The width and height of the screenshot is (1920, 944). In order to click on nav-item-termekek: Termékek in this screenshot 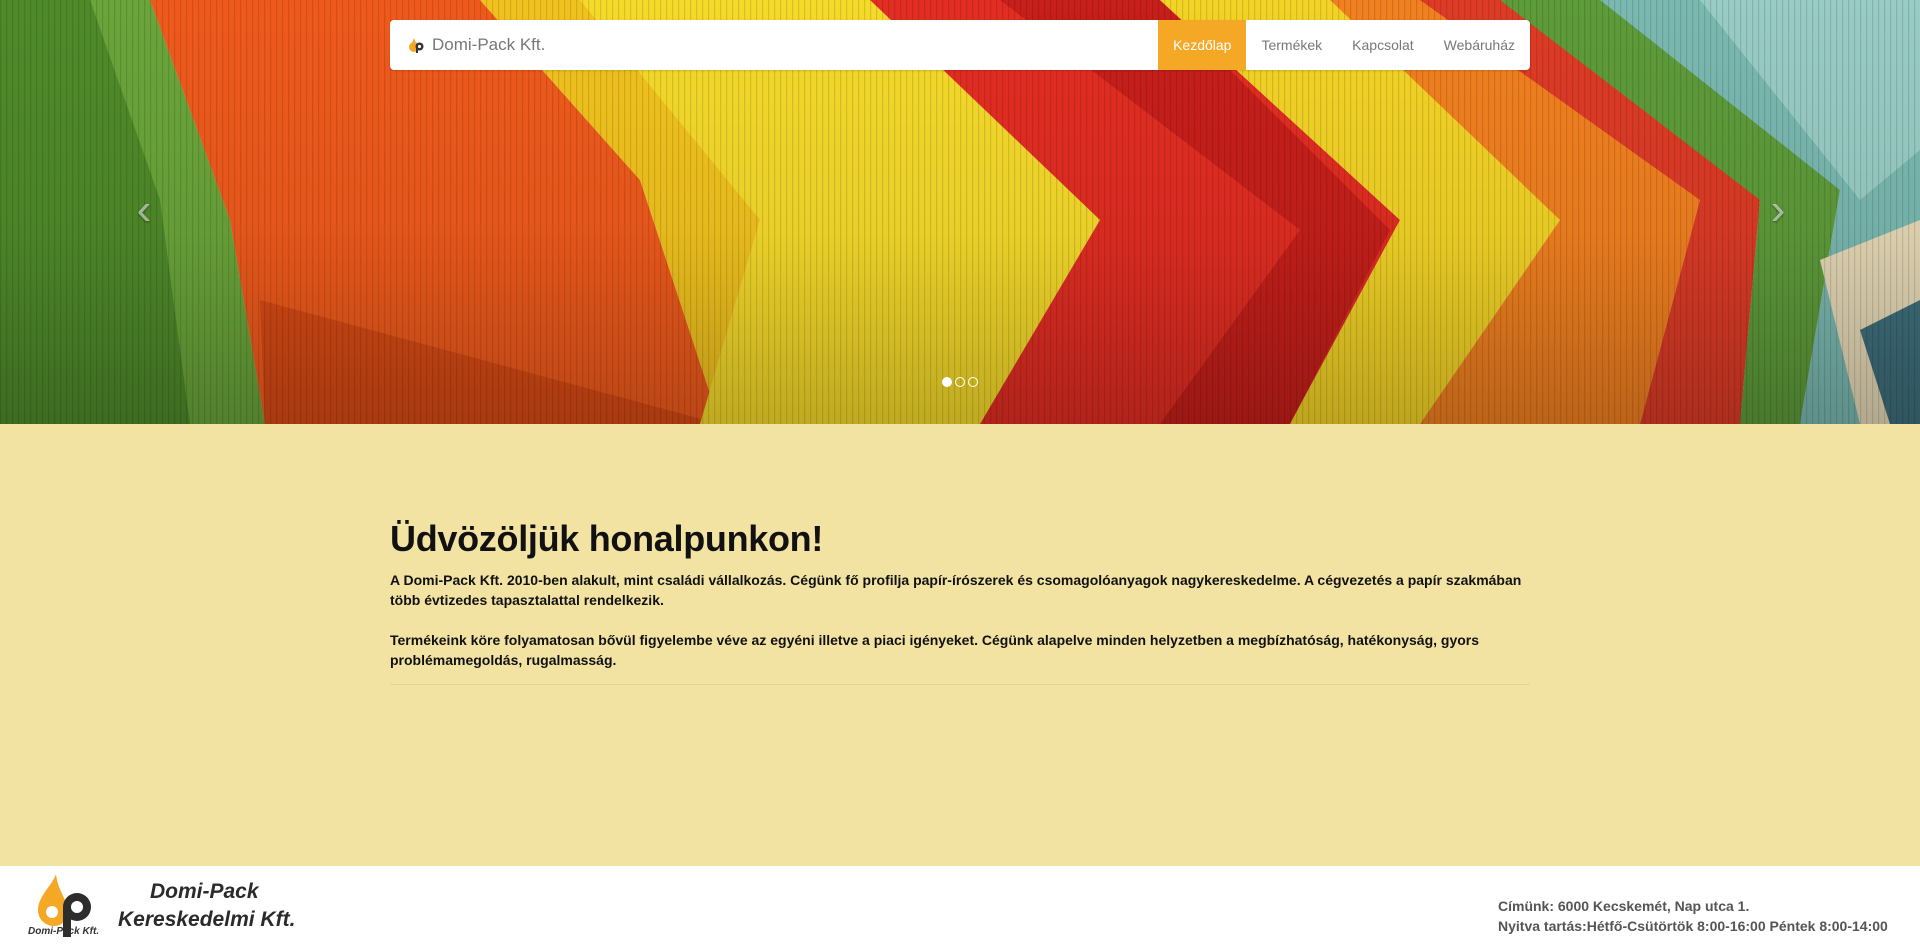, I will do `click(1291, 45)`.